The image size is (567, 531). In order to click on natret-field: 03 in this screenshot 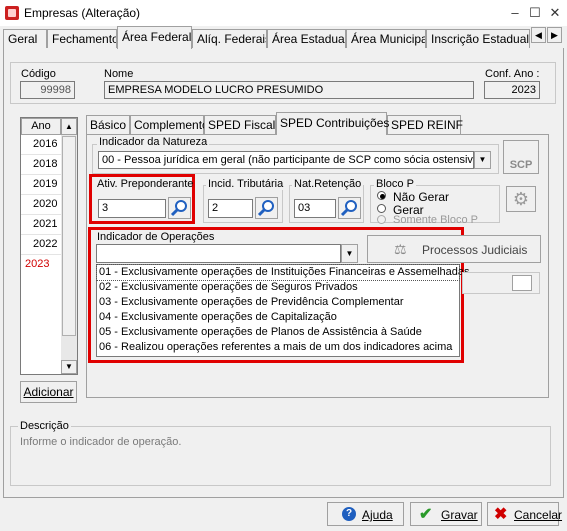, I will do `click(315, 208)`.